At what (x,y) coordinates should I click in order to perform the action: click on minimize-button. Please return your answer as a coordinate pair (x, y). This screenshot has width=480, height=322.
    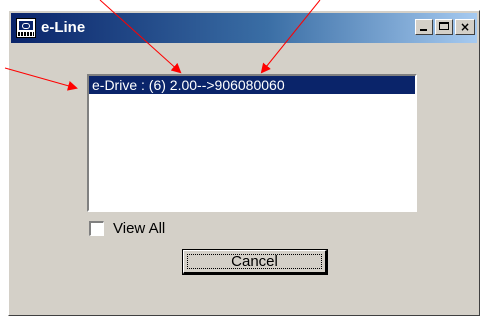
    Looking at the image, I should click on (424, 27).